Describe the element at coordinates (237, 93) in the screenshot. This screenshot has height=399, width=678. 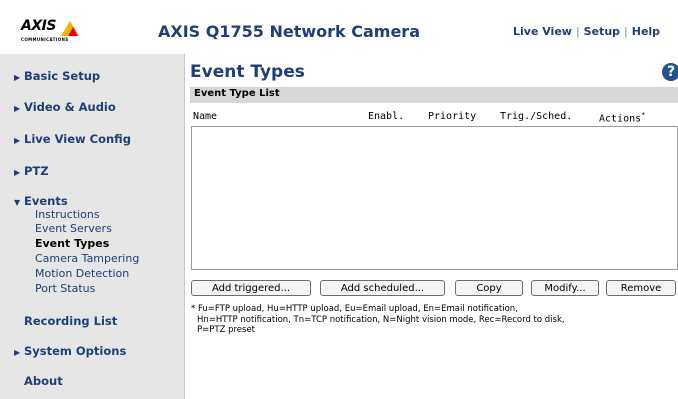
I see `section-title: Event Type List` at that location.